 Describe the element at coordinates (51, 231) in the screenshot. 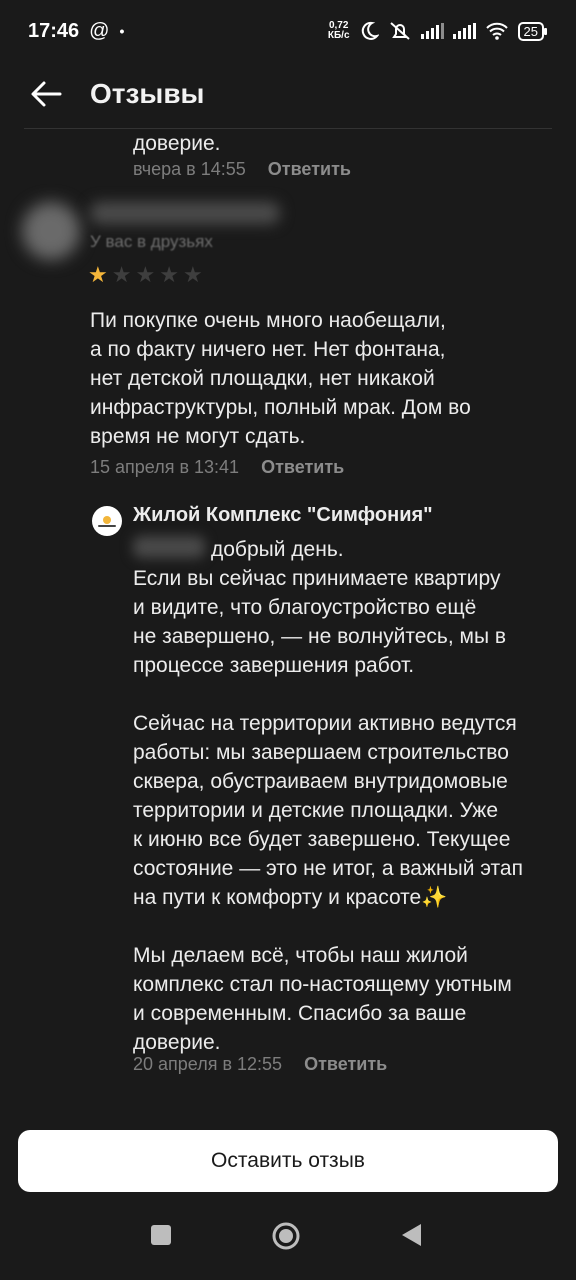

I see `avatar` at that location.